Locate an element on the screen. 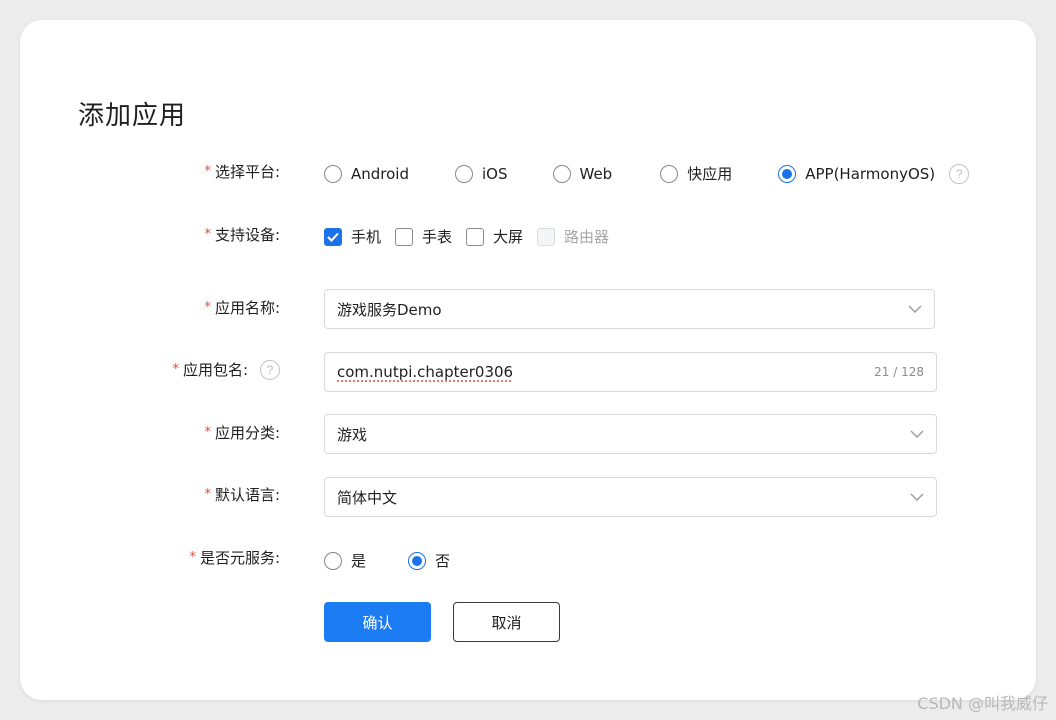 The width and height of the screenshot is (1056, 720). platform-radio-harmonyos: APP(HarmonyOS) is located at coordinates (857, 173).